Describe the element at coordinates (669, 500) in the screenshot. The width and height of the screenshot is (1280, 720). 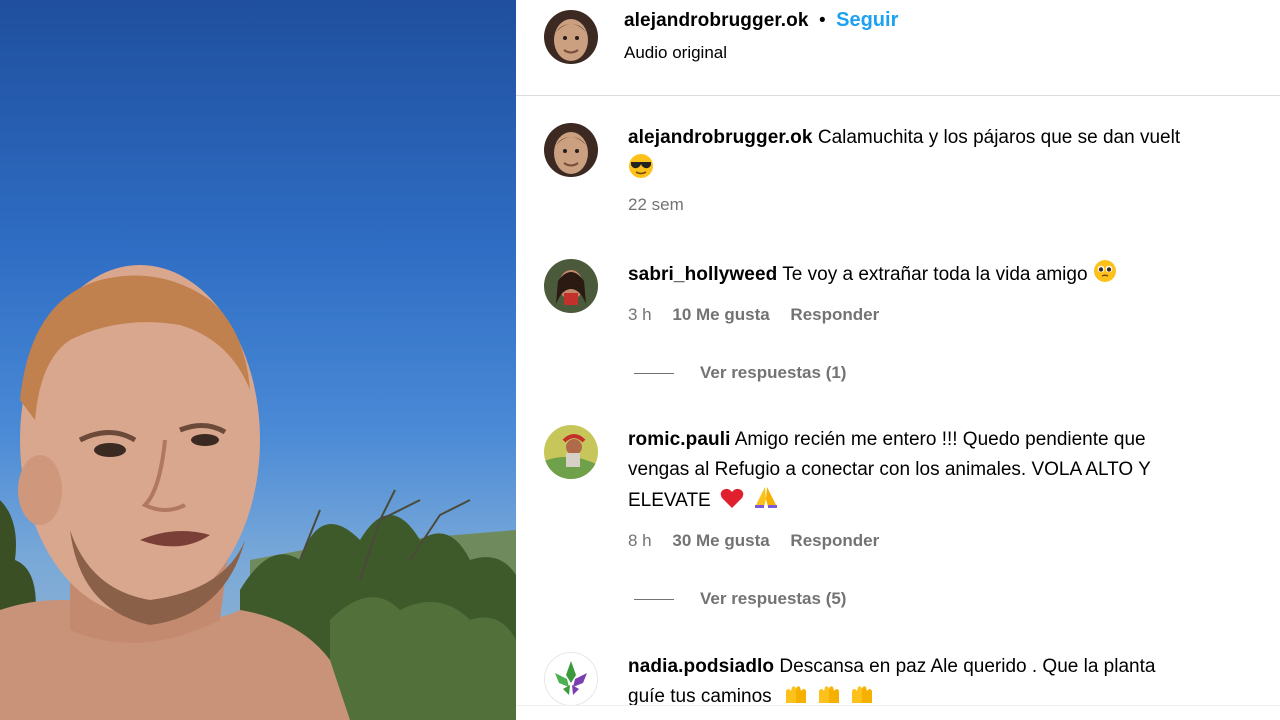
I see `comment-text-line3: ELEVATE` at that location.